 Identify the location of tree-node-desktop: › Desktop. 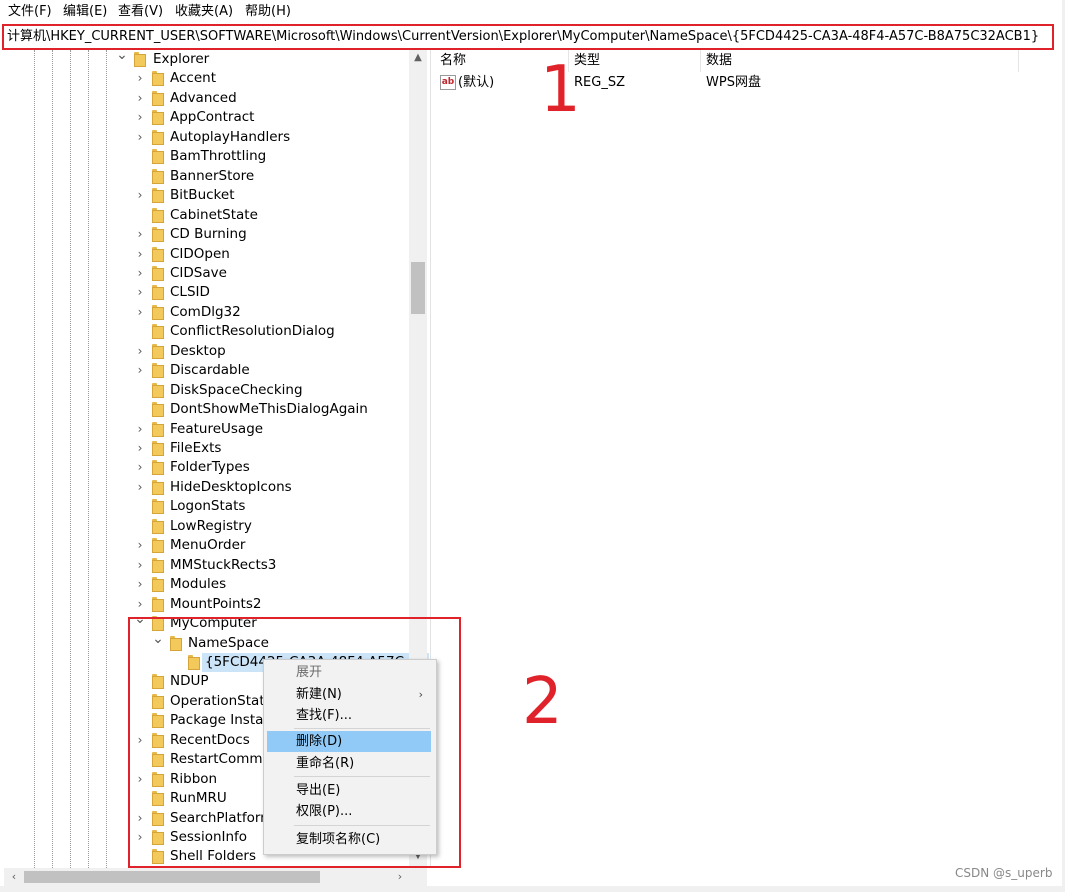
(207, 351).